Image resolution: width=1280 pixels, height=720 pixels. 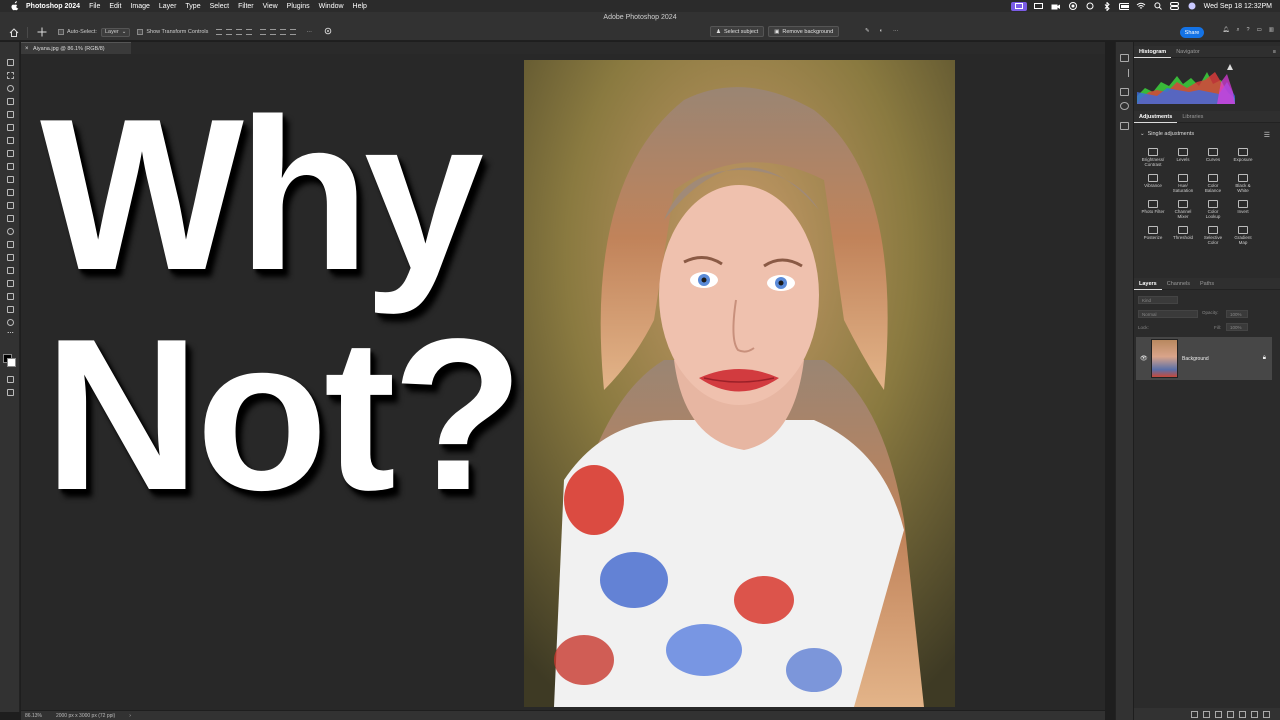 I want to click on quick-mask-icon, so click(x=10, y=379).